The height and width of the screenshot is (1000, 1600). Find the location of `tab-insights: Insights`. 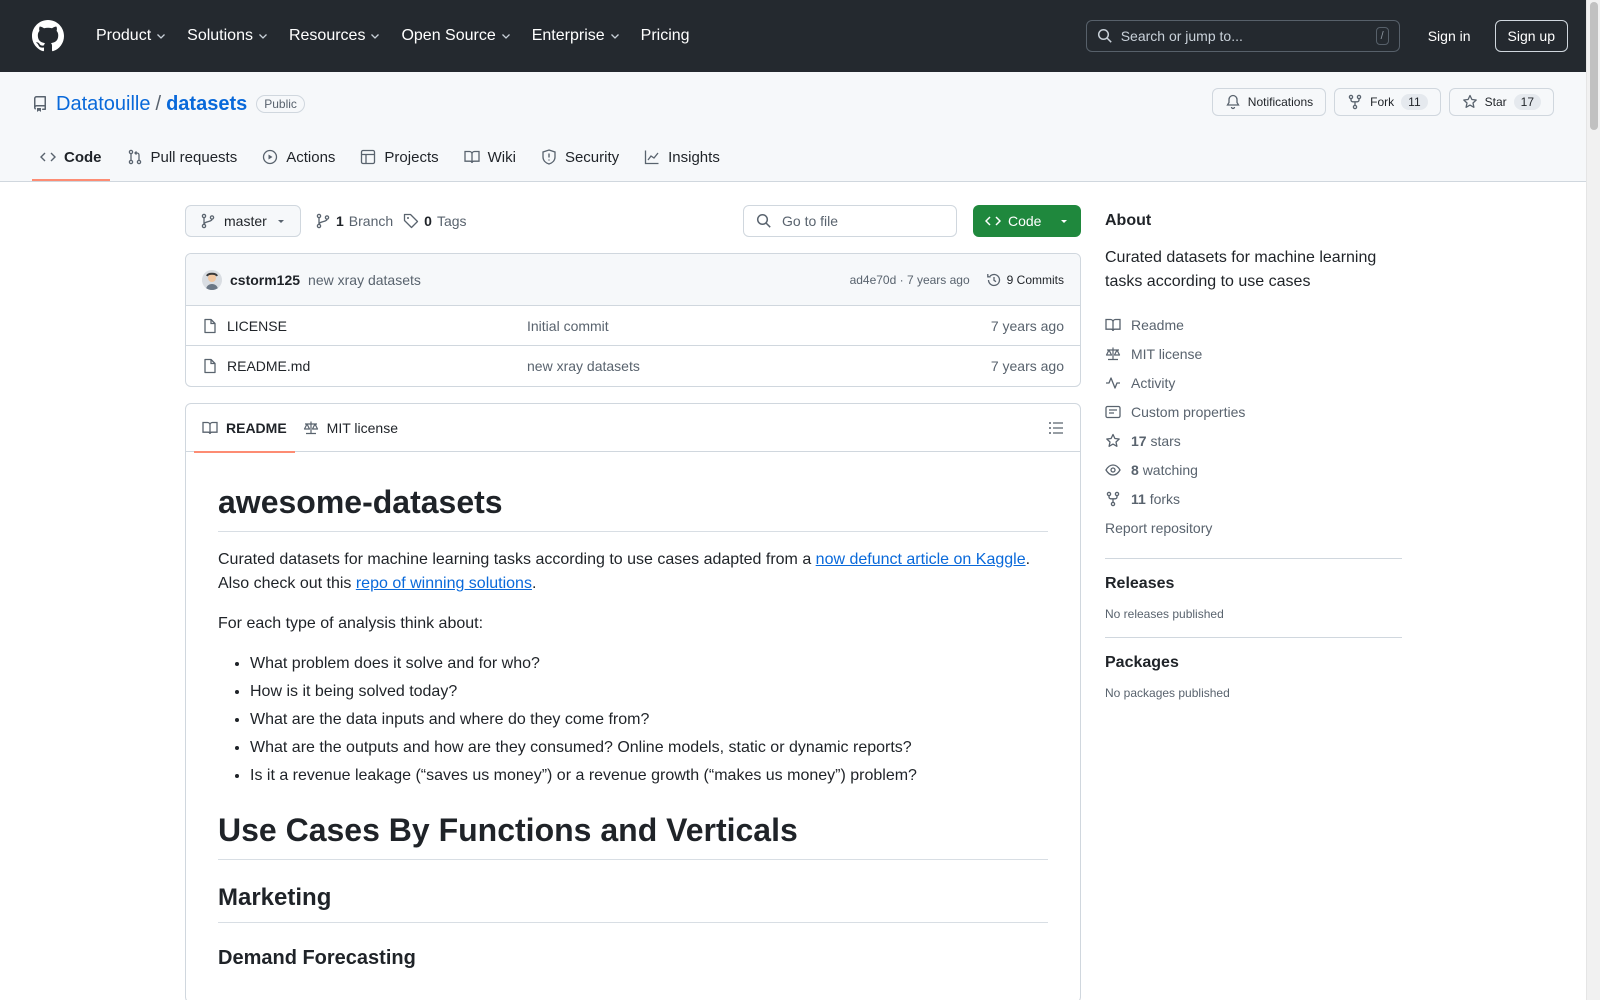

tab-insights: Insights is located at coordinates (682, 157).